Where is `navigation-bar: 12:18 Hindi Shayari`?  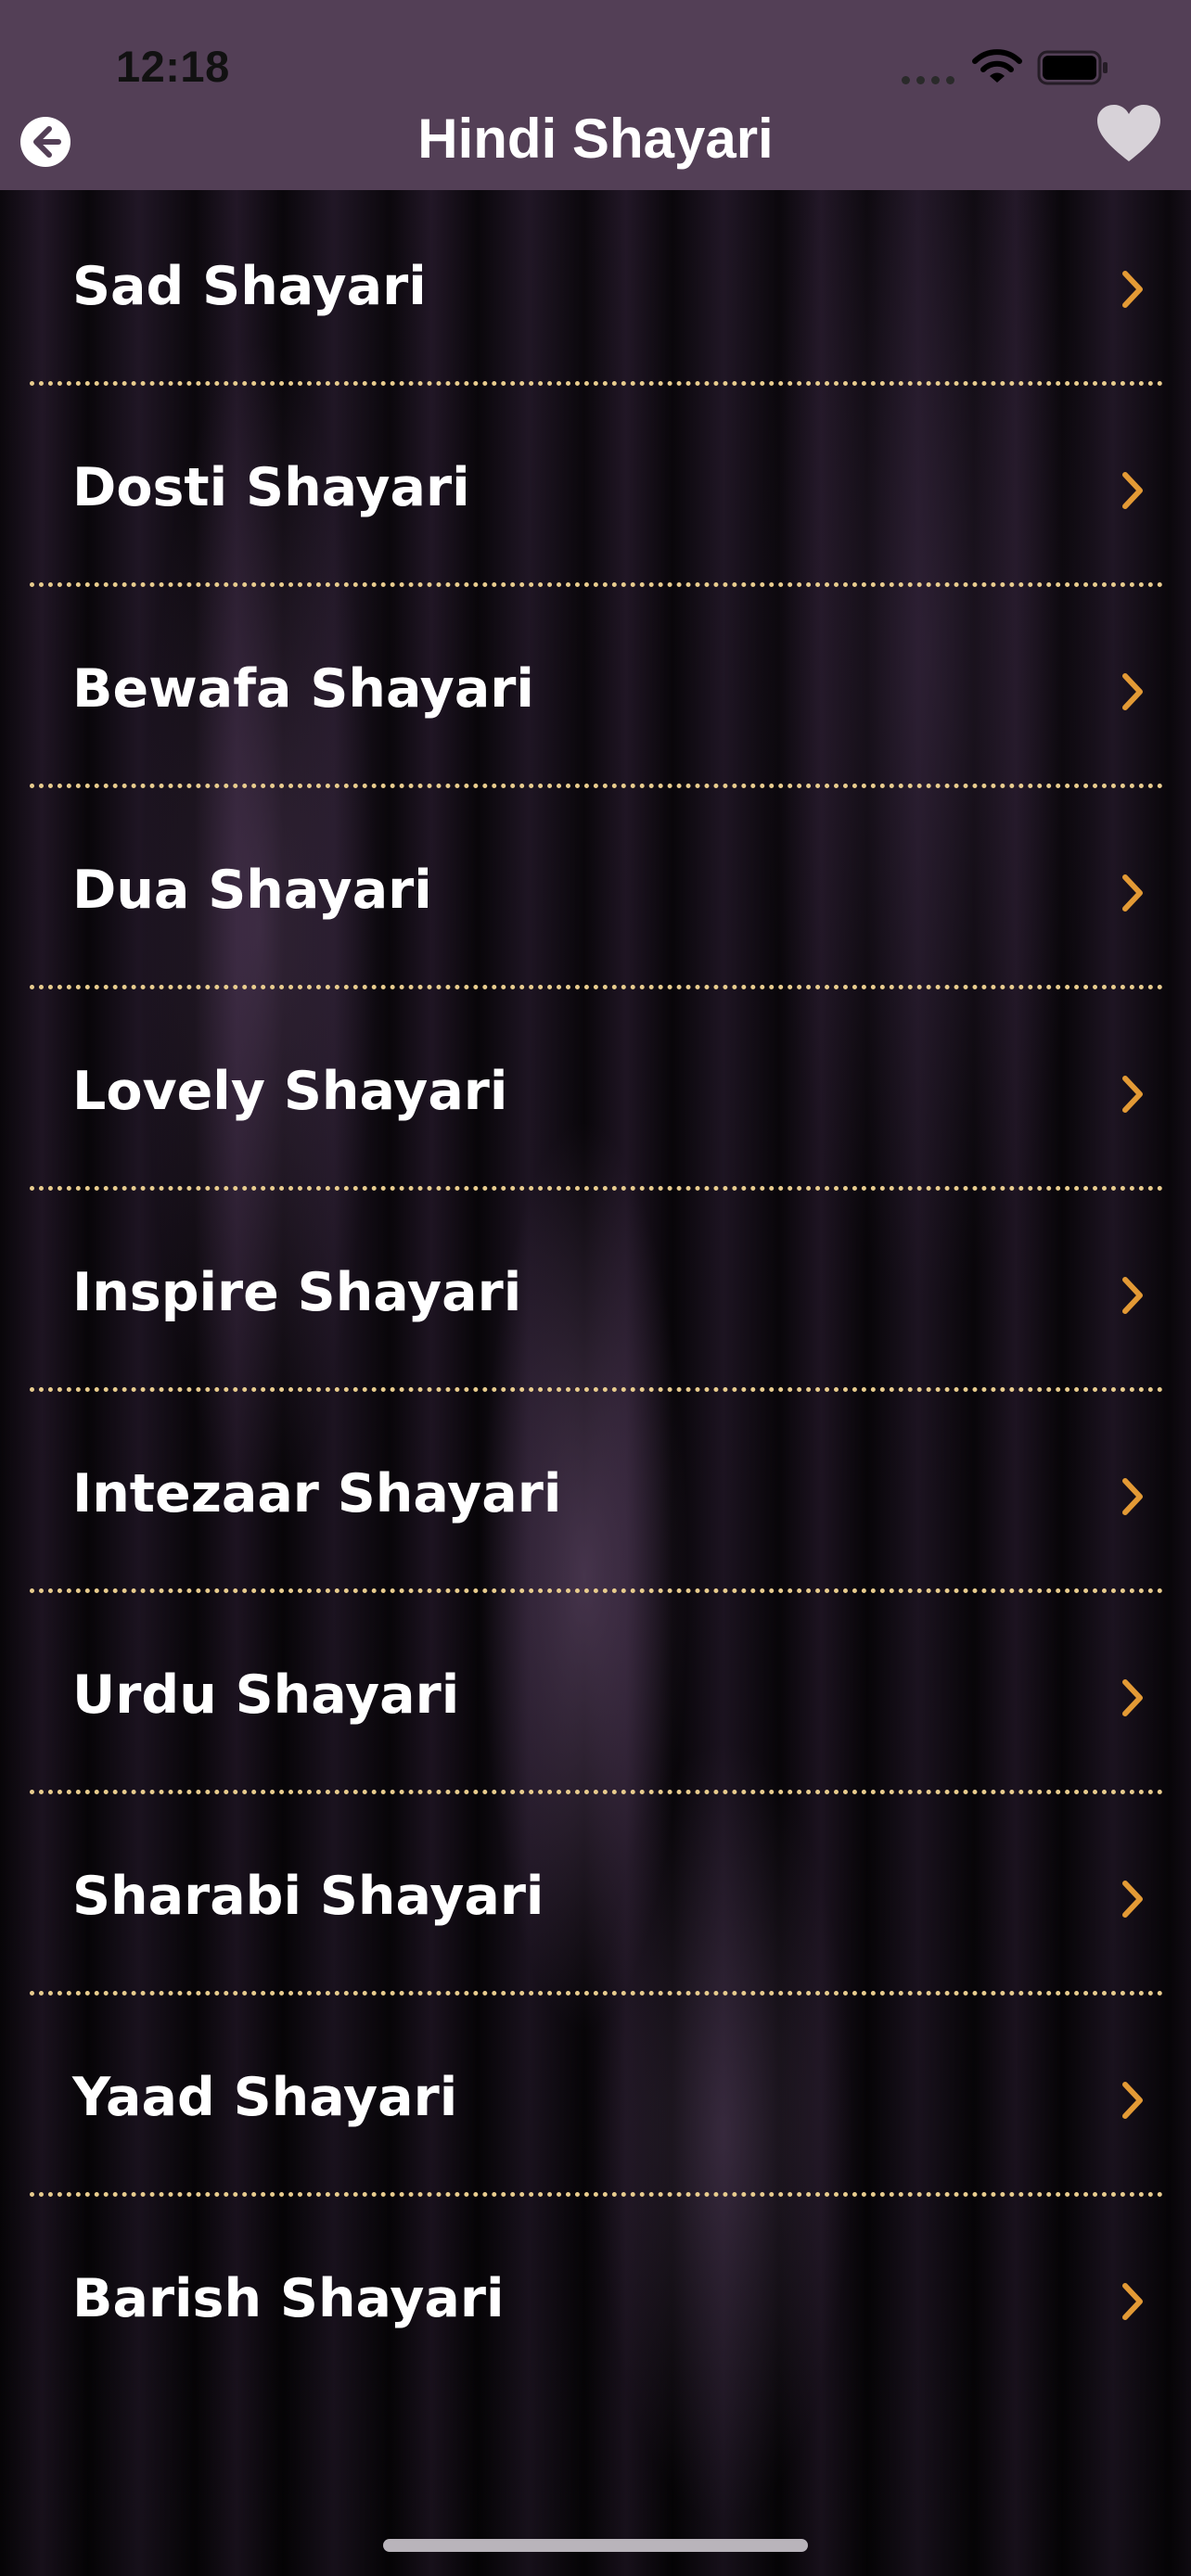
navigation-bar: 12:18 Hindi Shayari is located at coordinates (595, 95).